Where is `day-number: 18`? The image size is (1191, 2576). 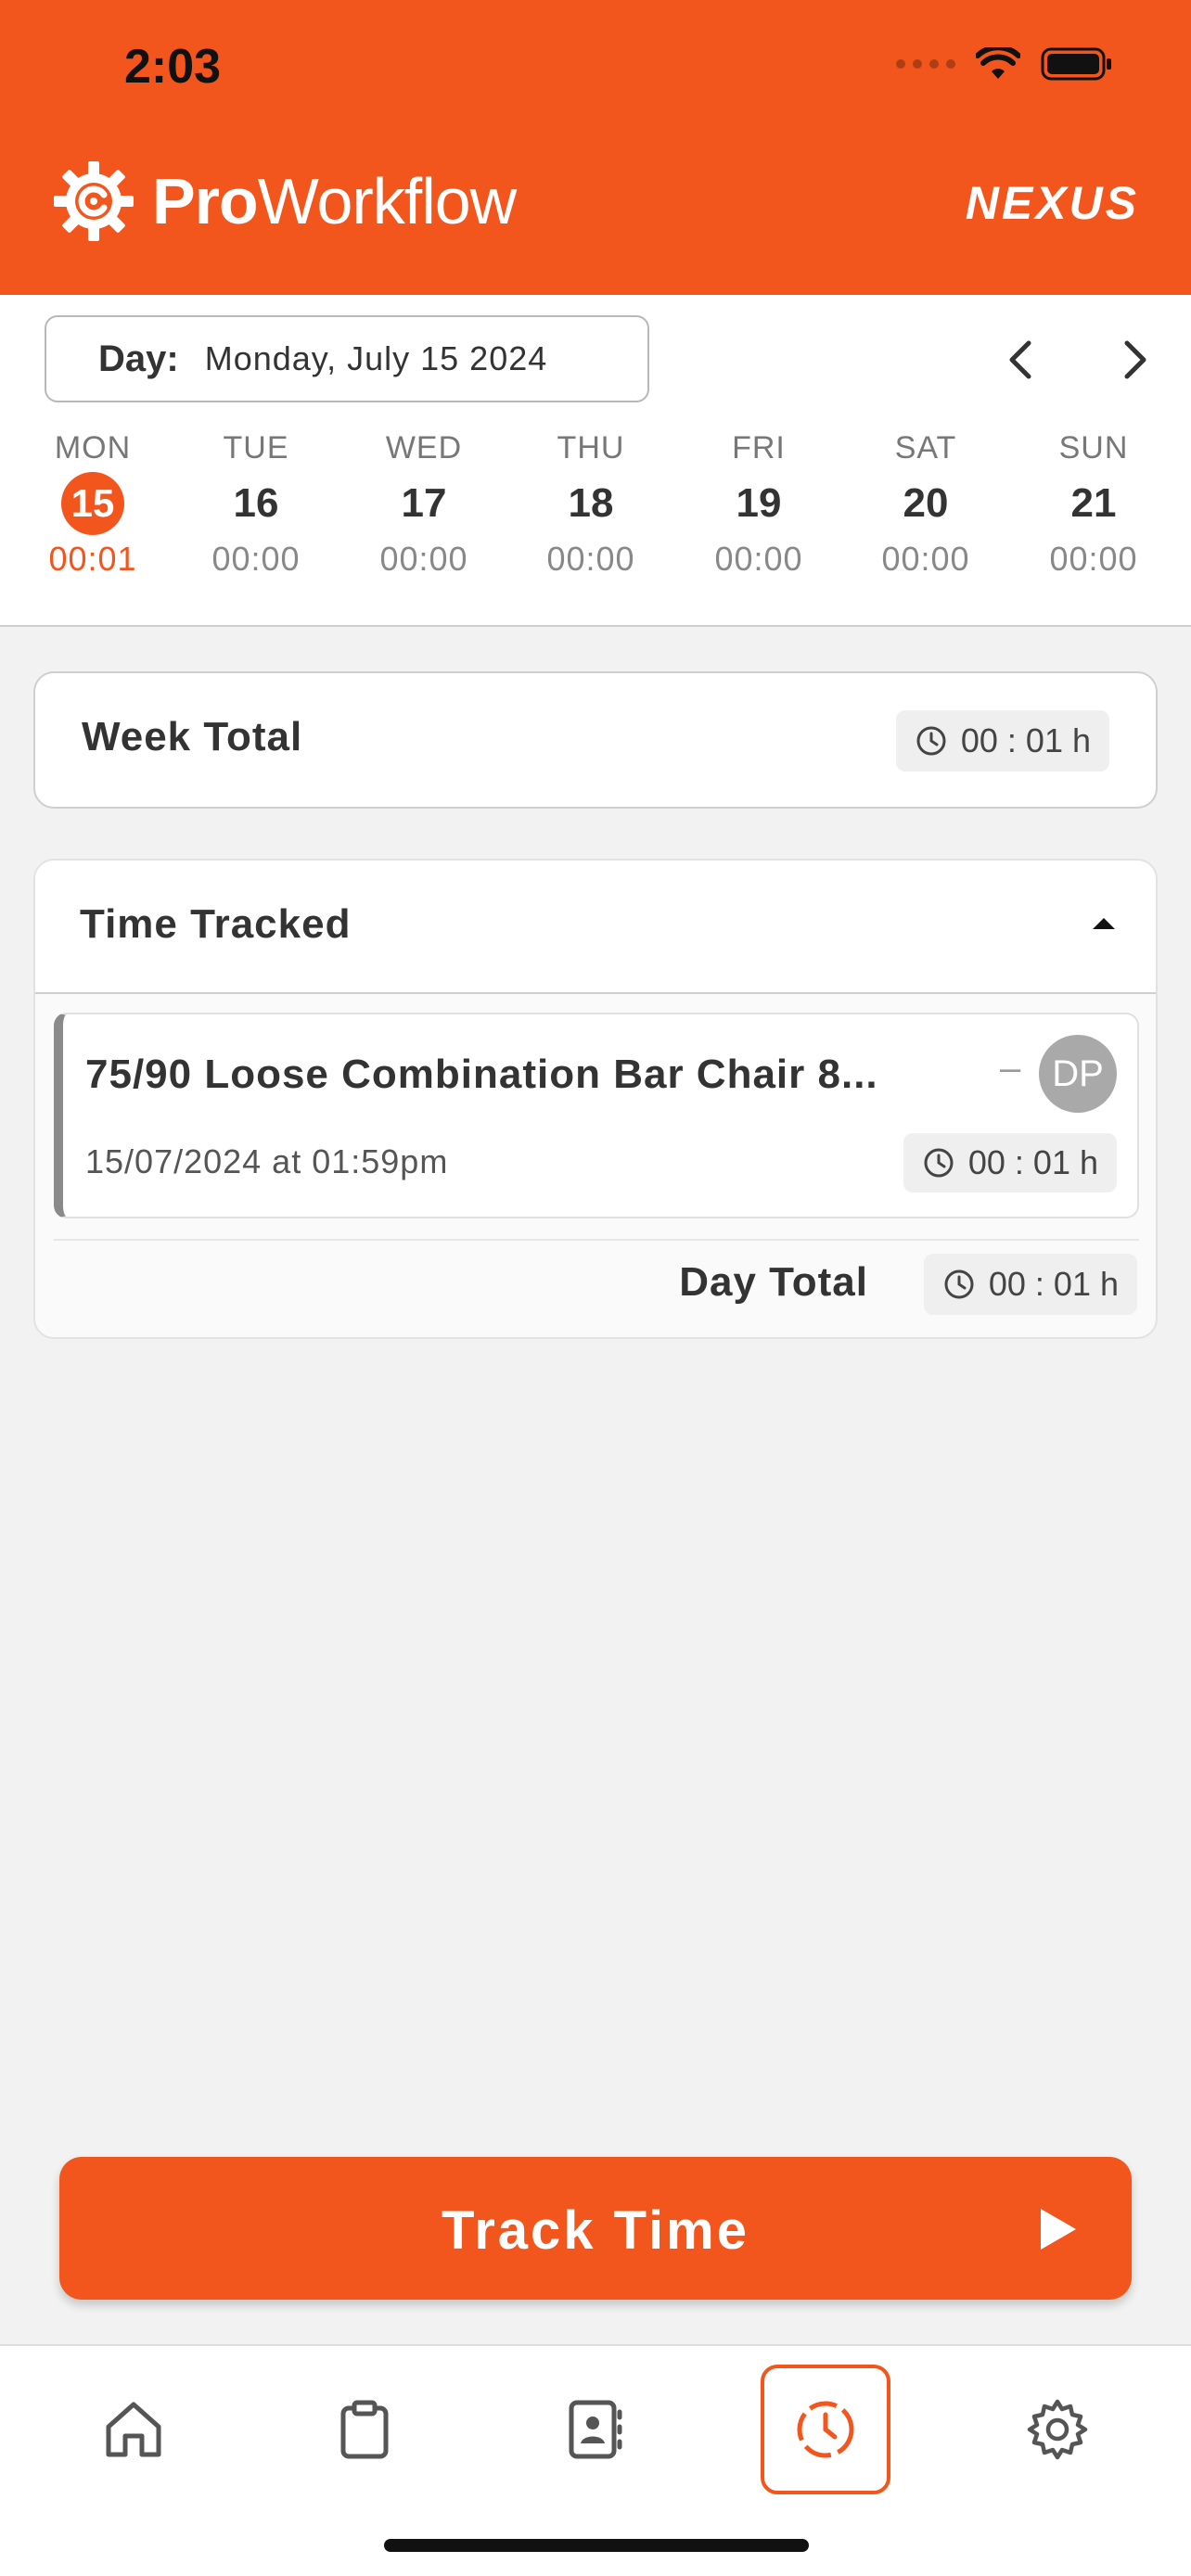
day-number: 18 is located at coordinates (591, 503).